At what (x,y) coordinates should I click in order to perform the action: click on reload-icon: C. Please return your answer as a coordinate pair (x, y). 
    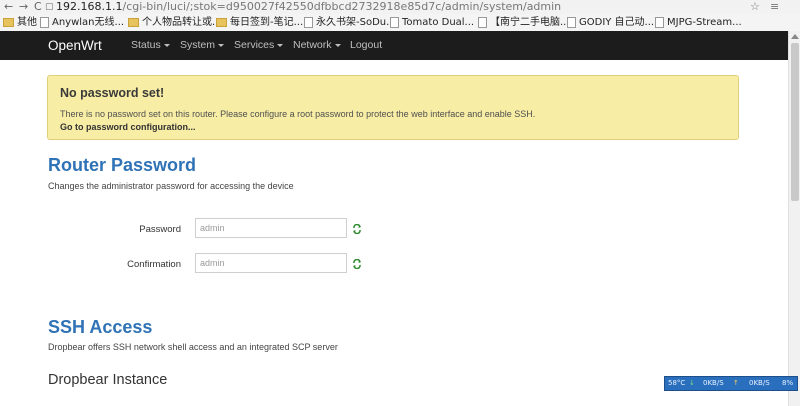
    Looking at the image, I should click on (38, 7).